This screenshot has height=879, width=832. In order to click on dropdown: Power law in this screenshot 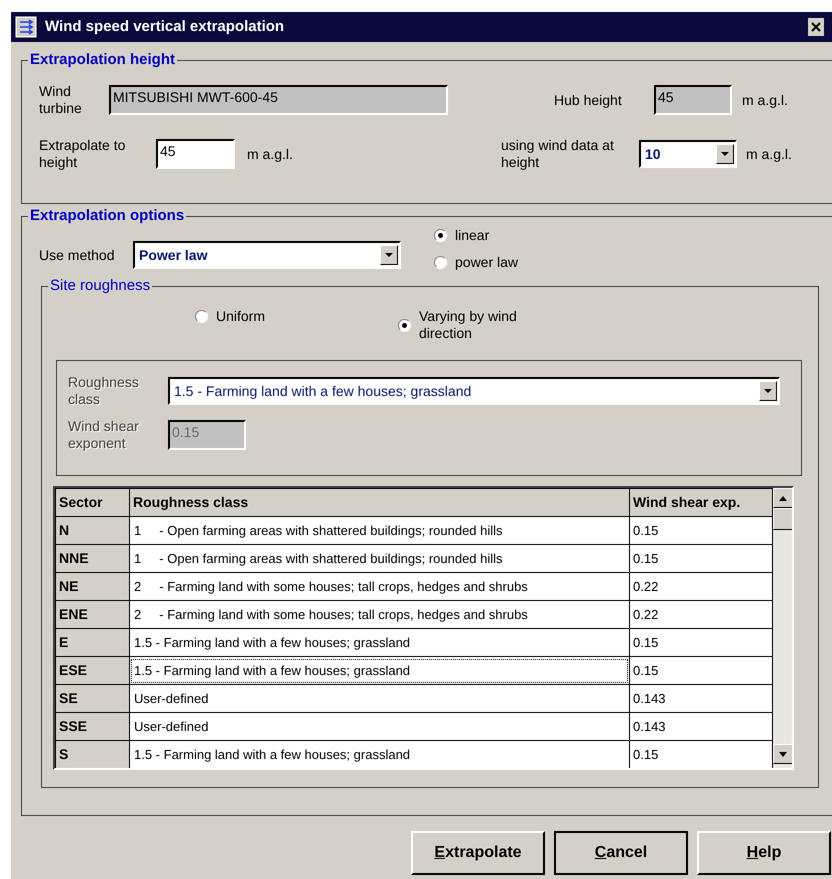, I will do `click(267, 255)`.